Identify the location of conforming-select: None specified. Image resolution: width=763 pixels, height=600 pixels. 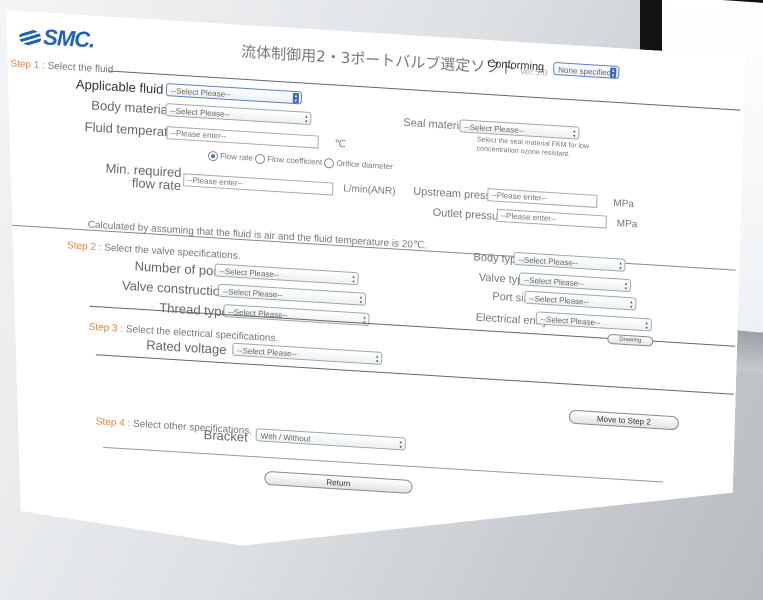
(586, 70).